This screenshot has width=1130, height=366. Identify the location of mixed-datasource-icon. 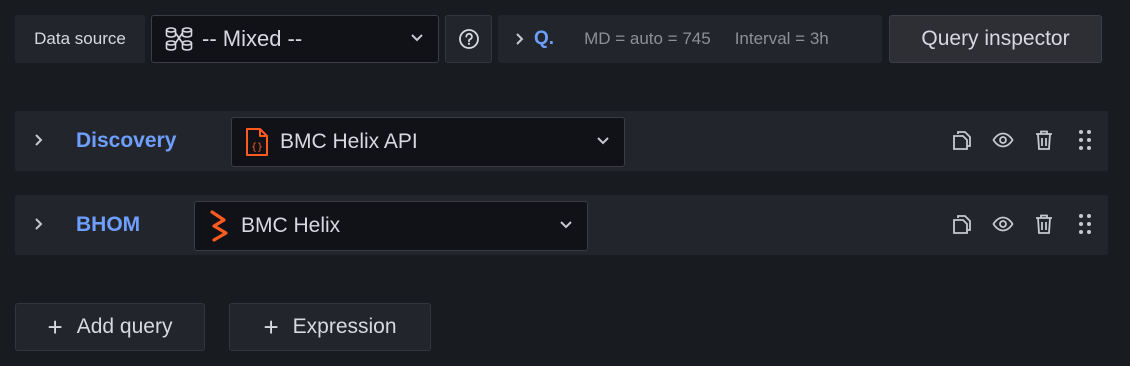
(179, 39).